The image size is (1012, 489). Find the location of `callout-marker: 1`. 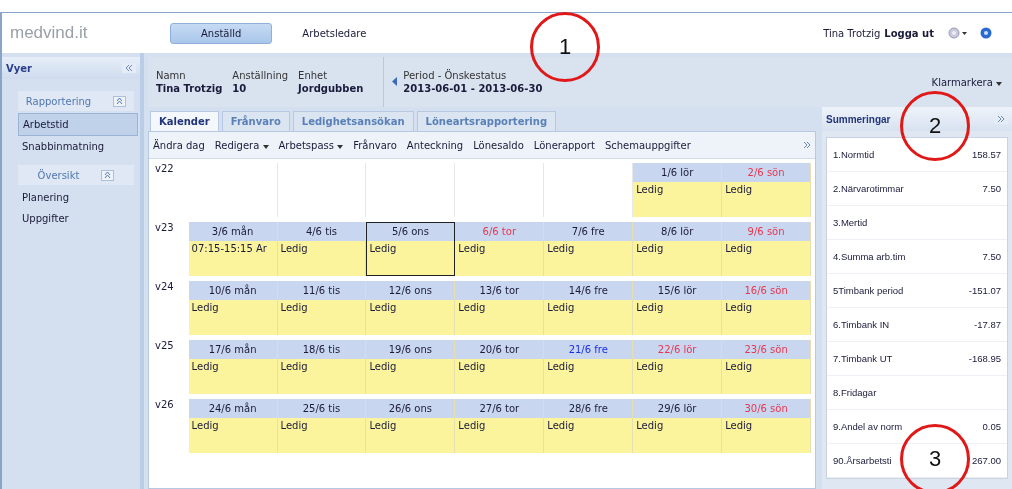

callout-marker: 1 is located at coordinates (565, 47).